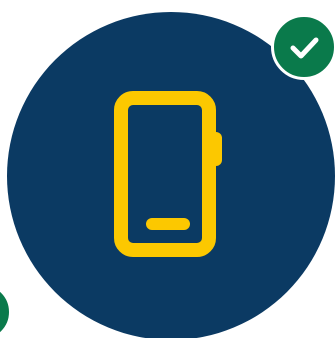 The height and width of the screenshot is (338, 336). I want to click on checkmark-icon, so click(304, 48).